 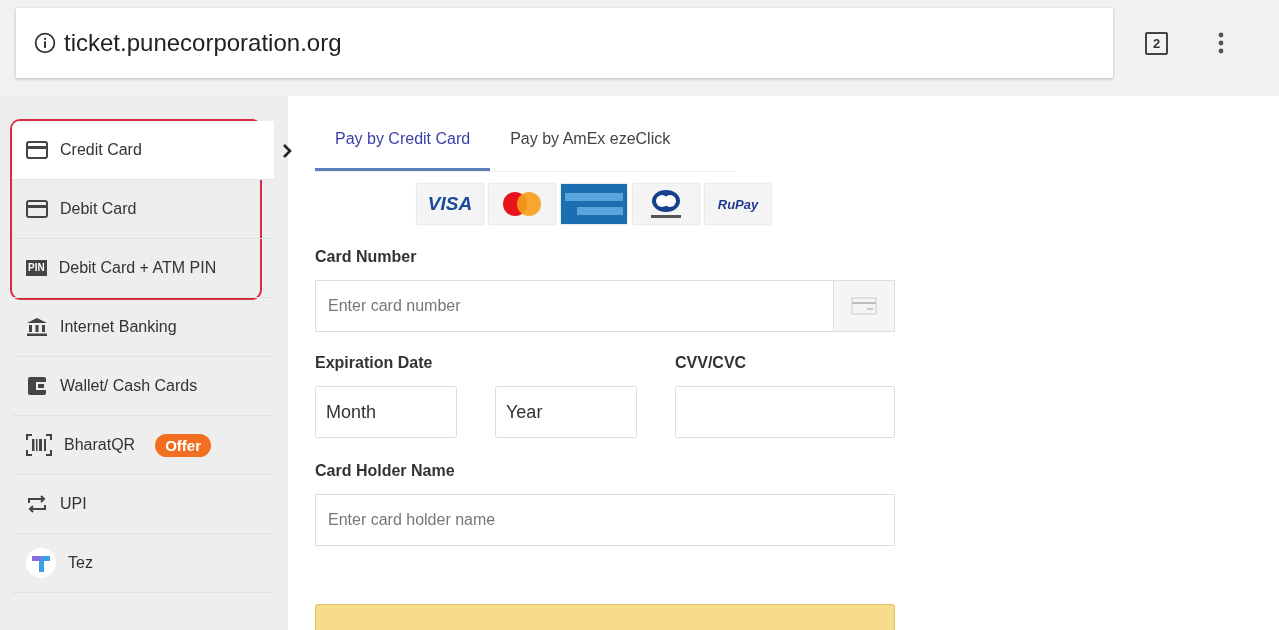 I want to click on mastercard-logo, so click(x=522, y=204).